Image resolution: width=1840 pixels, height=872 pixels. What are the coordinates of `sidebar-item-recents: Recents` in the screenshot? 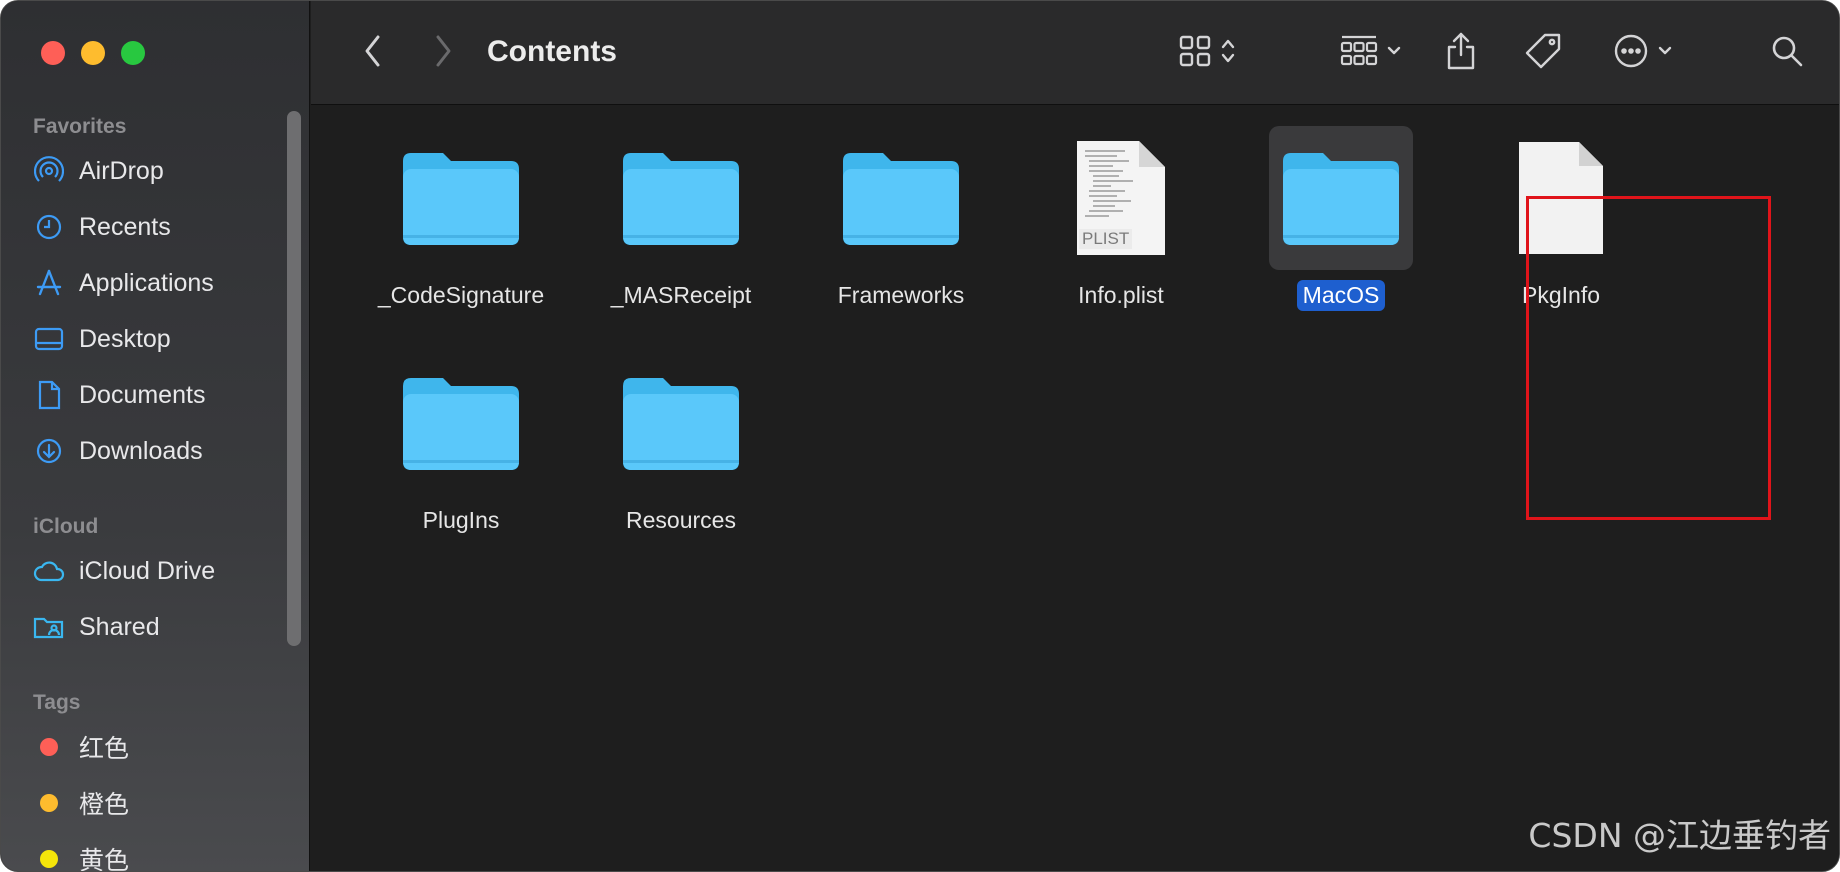 It's located at (158, 227).